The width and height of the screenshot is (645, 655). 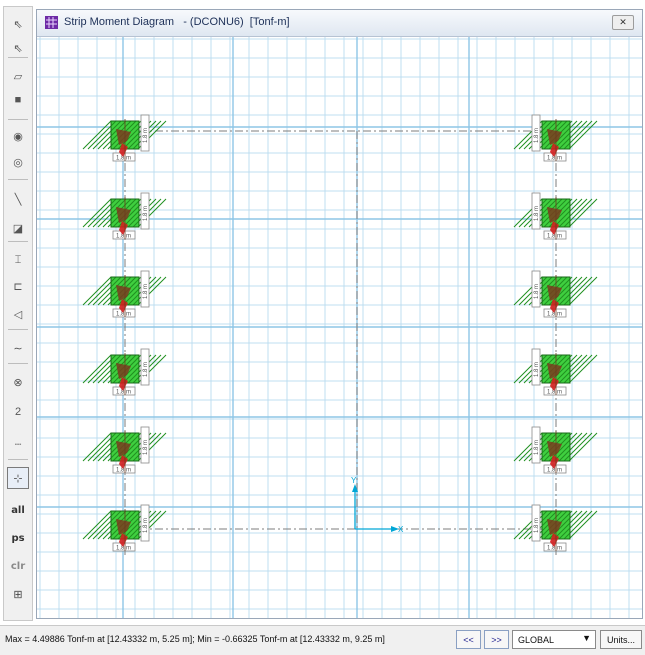 I want to click on snap-icon: ⊹, so click(x=18, y=478).